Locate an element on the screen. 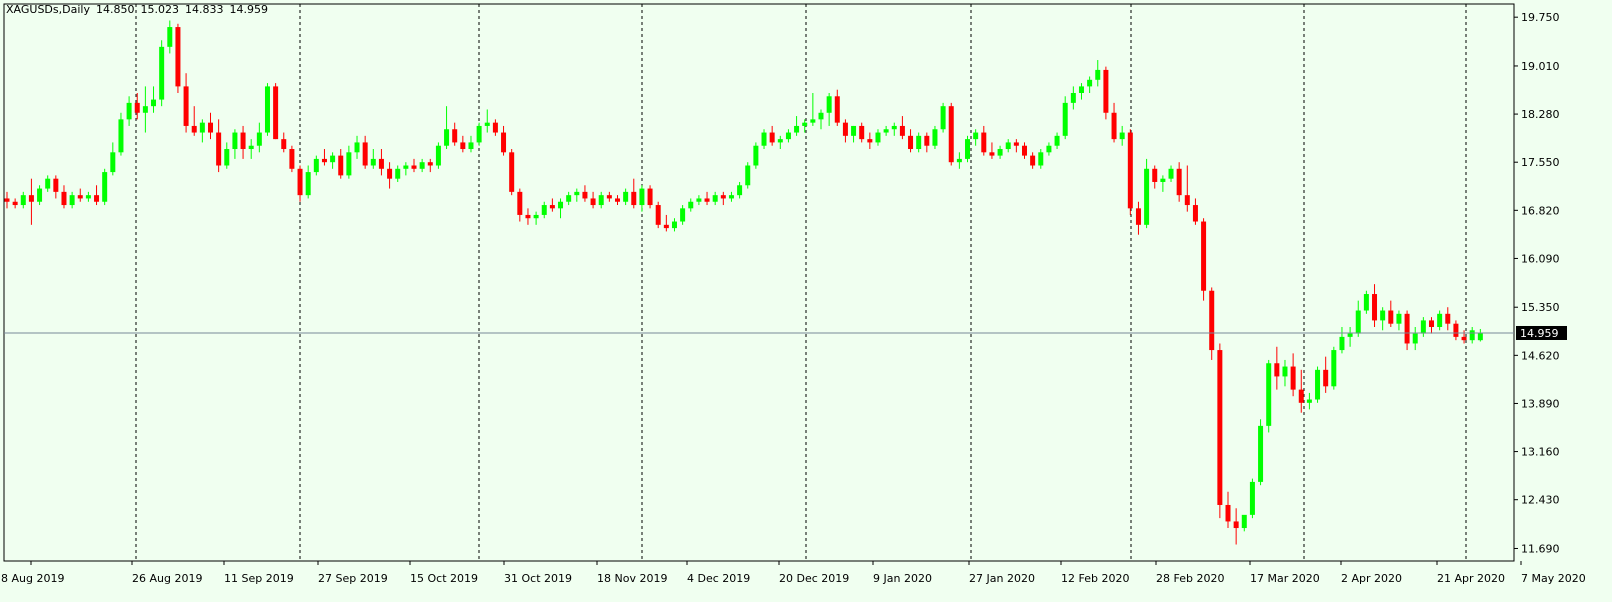  x-tick-label: 8 Aug 2019 is located at coordinates (32, 578).